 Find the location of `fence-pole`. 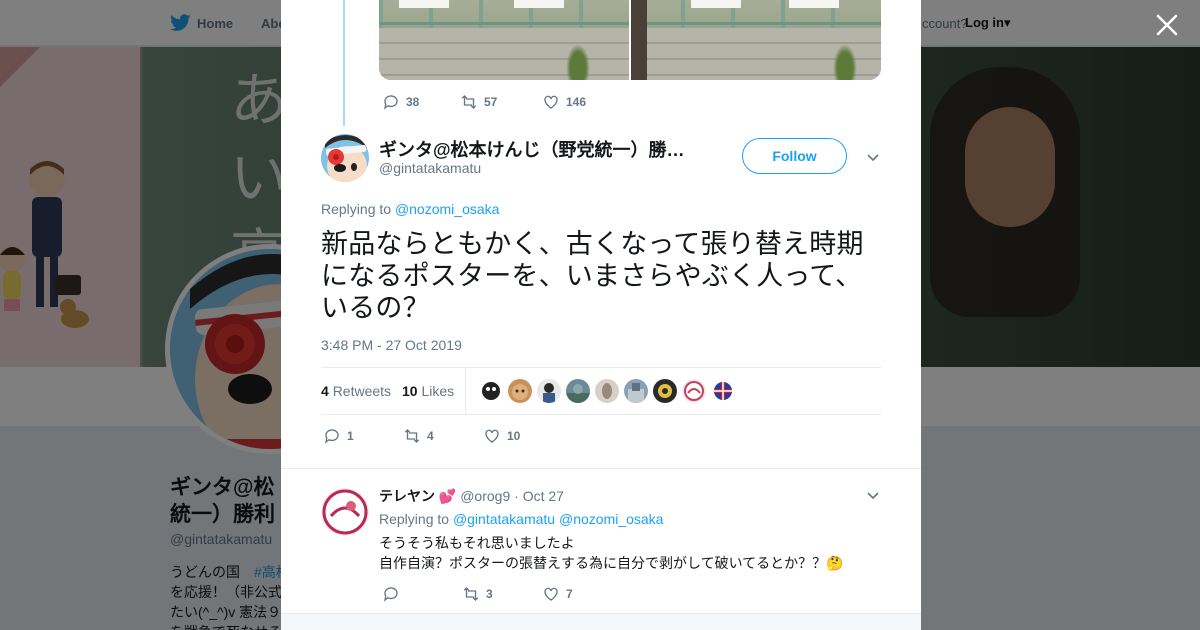

fence-pole is located at coordinates (639, 40).